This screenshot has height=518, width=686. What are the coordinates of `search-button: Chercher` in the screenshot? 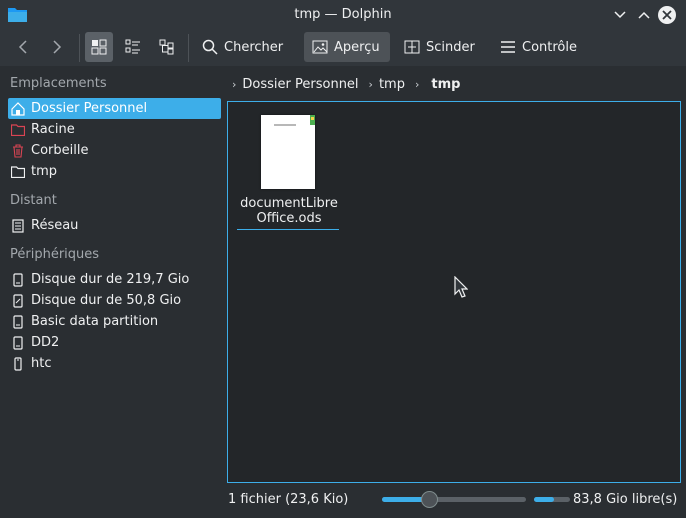 It's located at (242, 47).